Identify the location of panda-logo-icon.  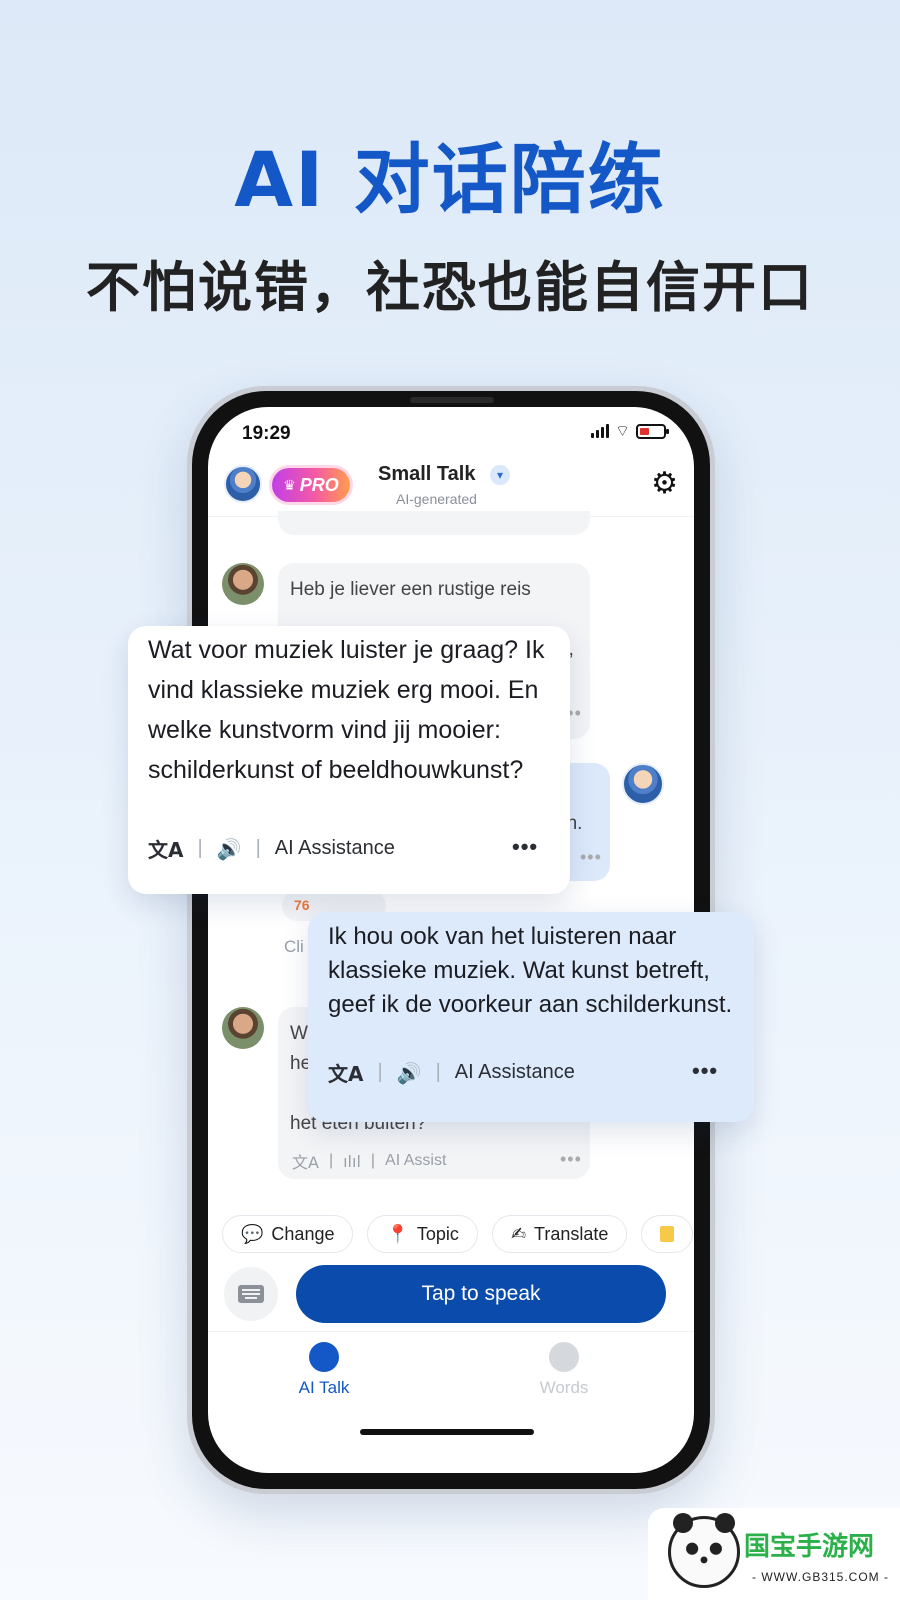
(704, 1550).